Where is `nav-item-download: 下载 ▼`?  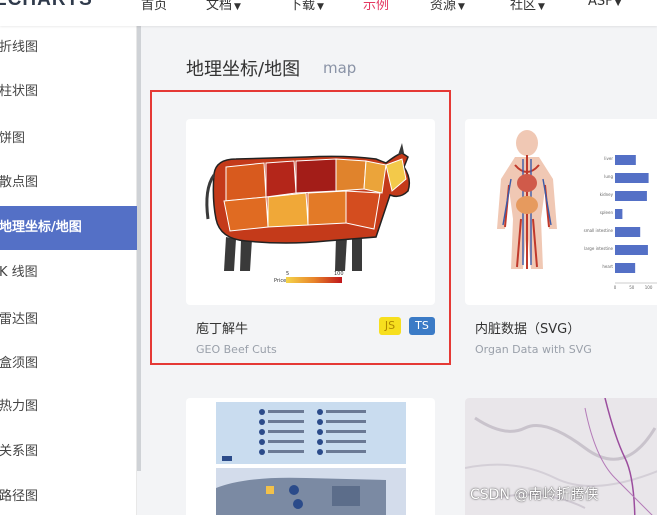
nav-item-download: 下载 ▼ is located at coordinates (306, 6).